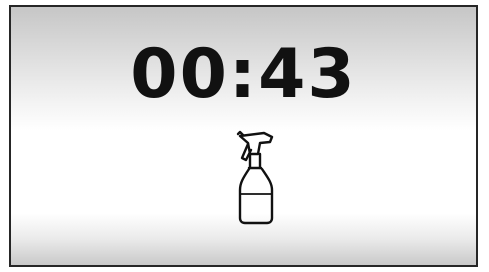 Image resolution: width=489 pixels, height=272 pixels. Describe the element at coordinates (257, 177) in the screenshot. I see `spray-bottle-icon` at that location.